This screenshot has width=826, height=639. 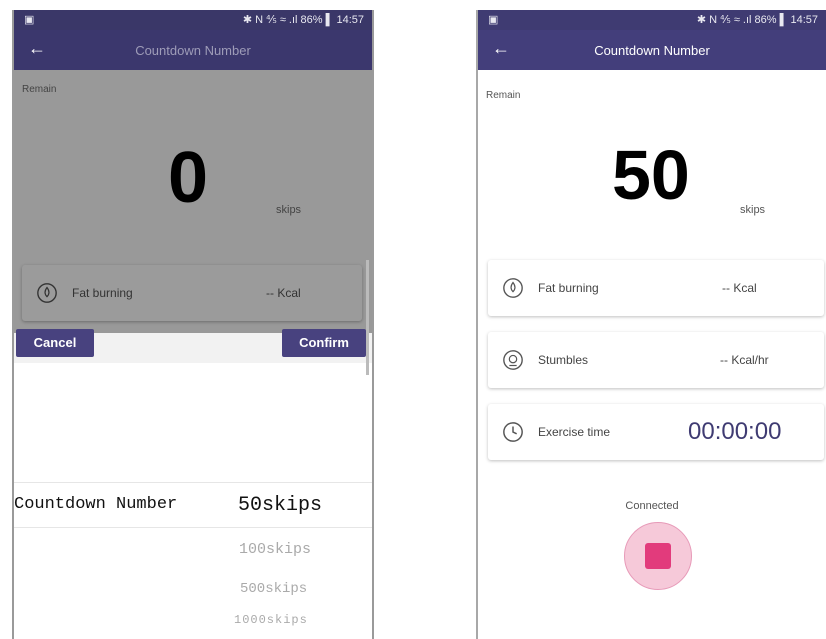 What do you see at coordinates (652, 506) in the screenshot?
I see `connection-status: Connected` at bounding box center [652, 506].